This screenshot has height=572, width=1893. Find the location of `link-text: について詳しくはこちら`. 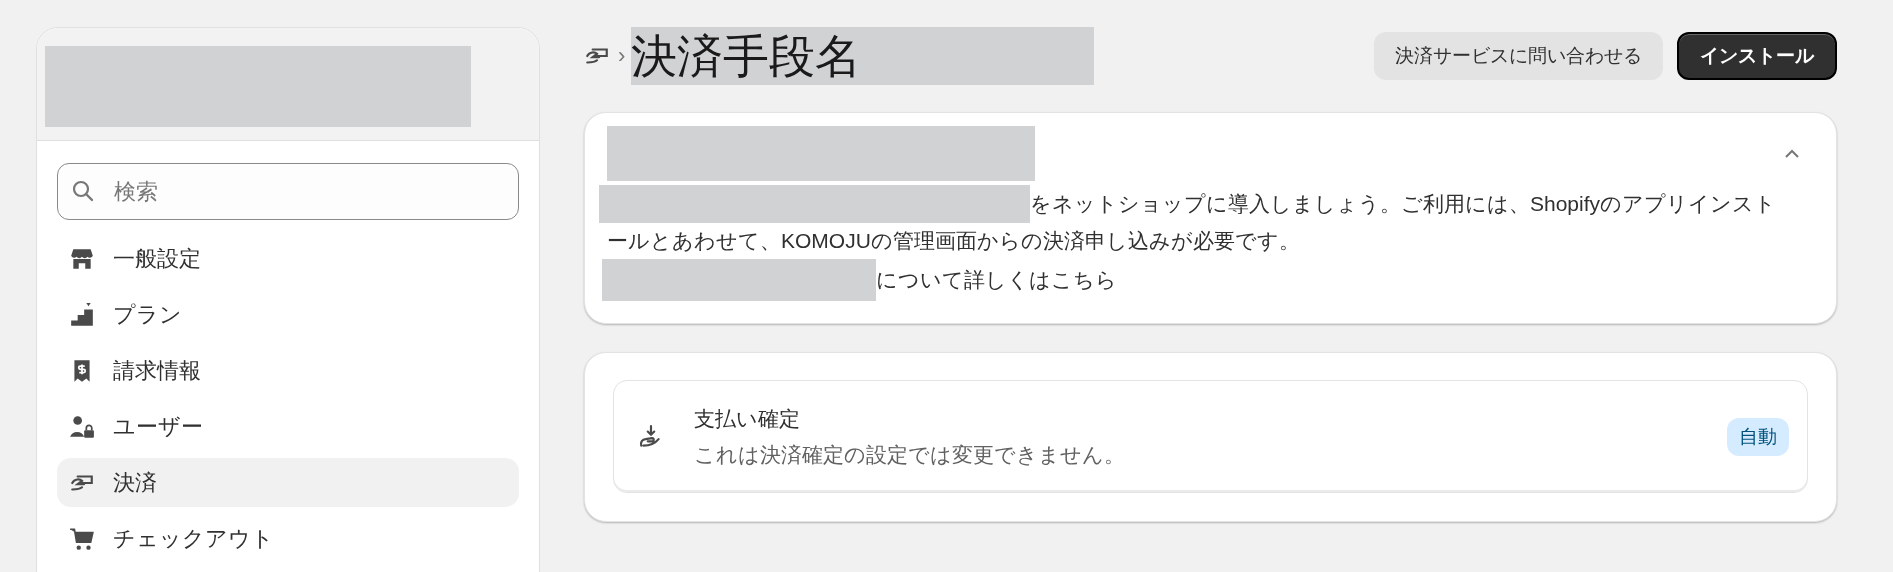

link-text: について詳しくはこちら is located at coordinates (996, 280).